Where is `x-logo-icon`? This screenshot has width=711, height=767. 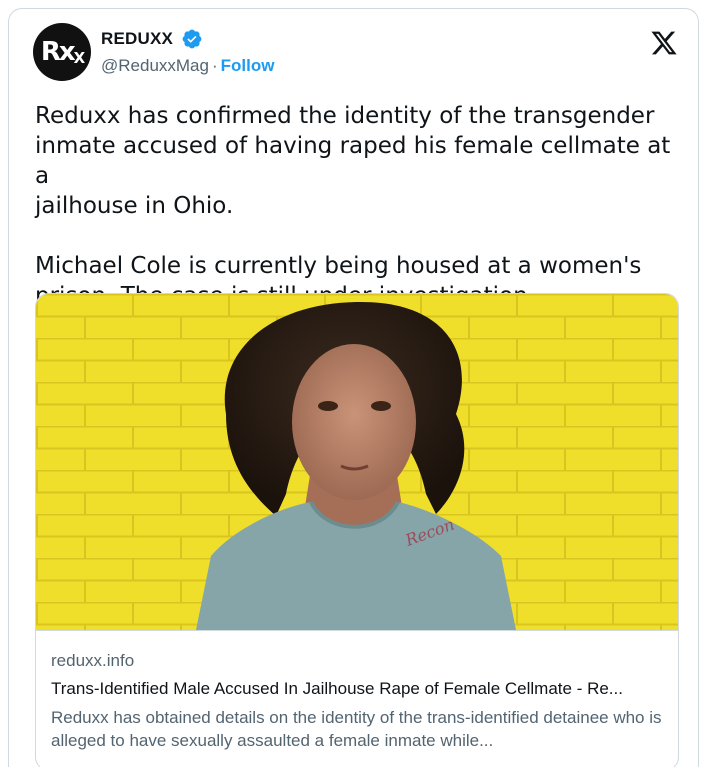 x-logo-icon is located at coordinates (664, 43).